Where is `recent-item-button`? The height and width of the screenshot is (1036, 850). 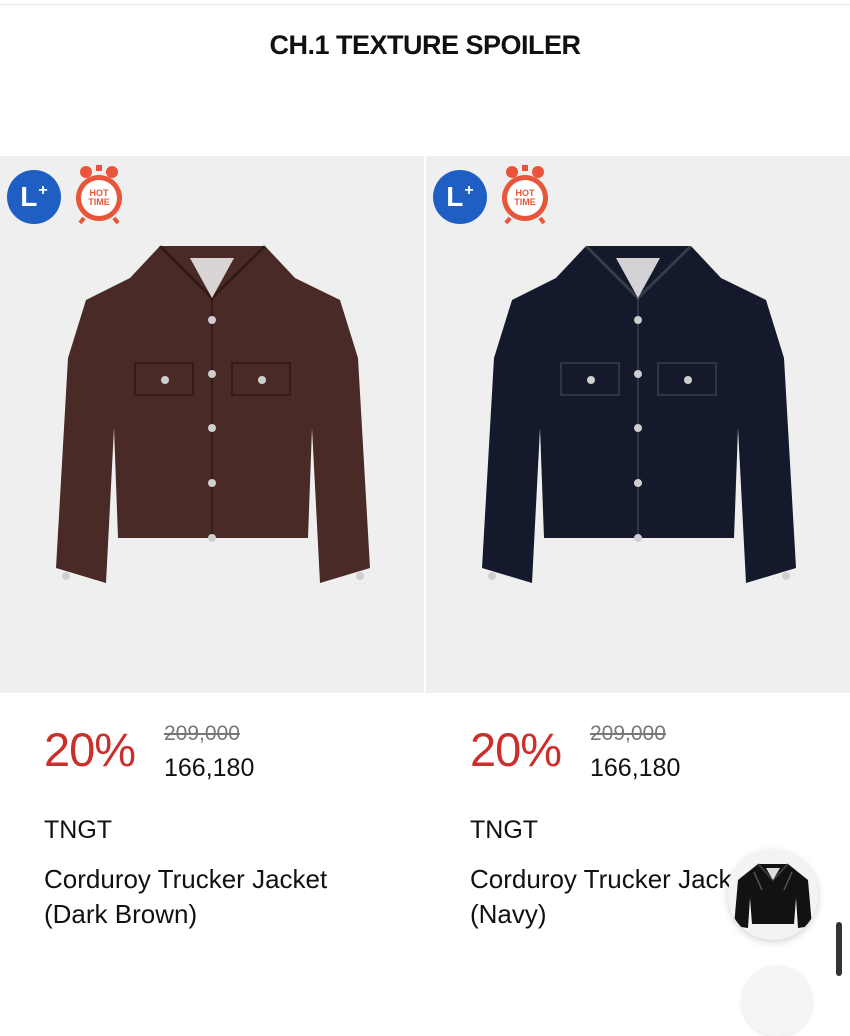
recent-item-button is located at coordinates (773, 895).